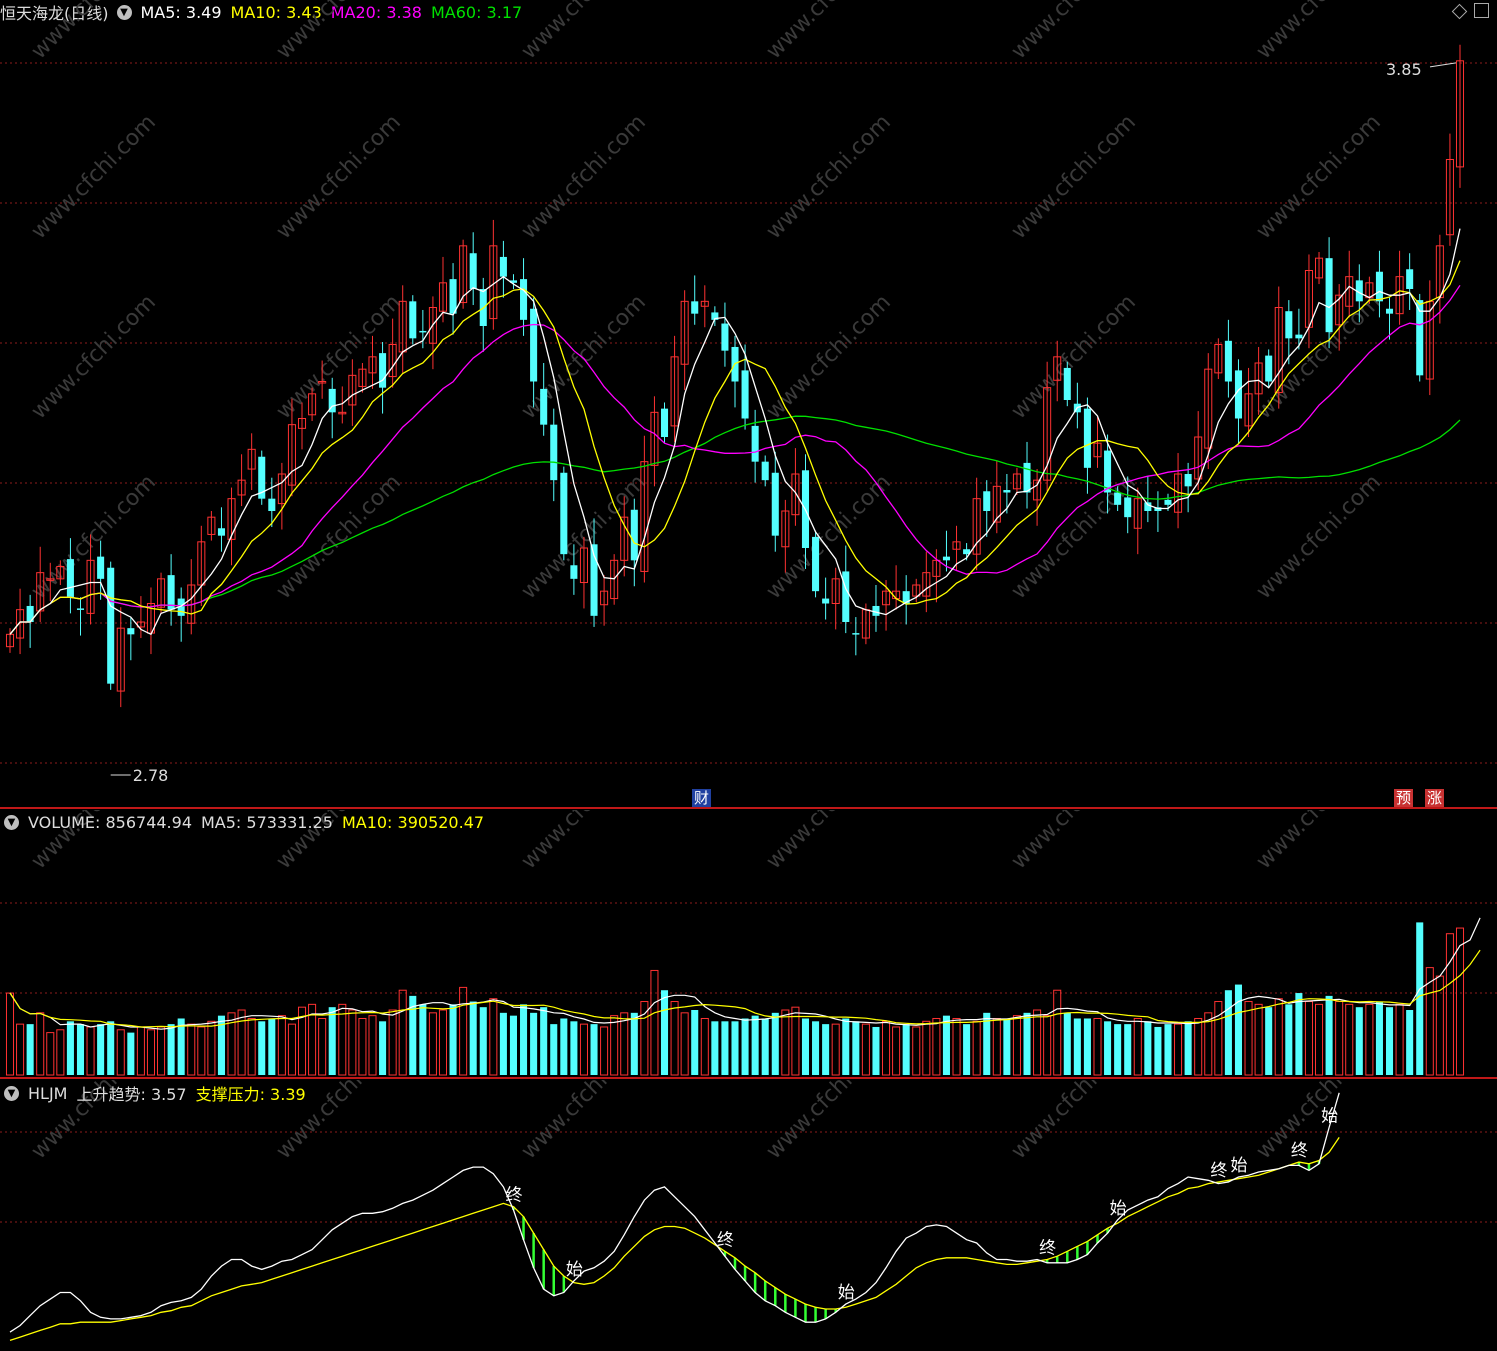 Image resolution: width=1497 pixels, height=1351 pixels. What do you see at coordinates (1435, 798) in the screenshot?
I see `zhang-marker: 涨` at bounding box center [1435, 798].